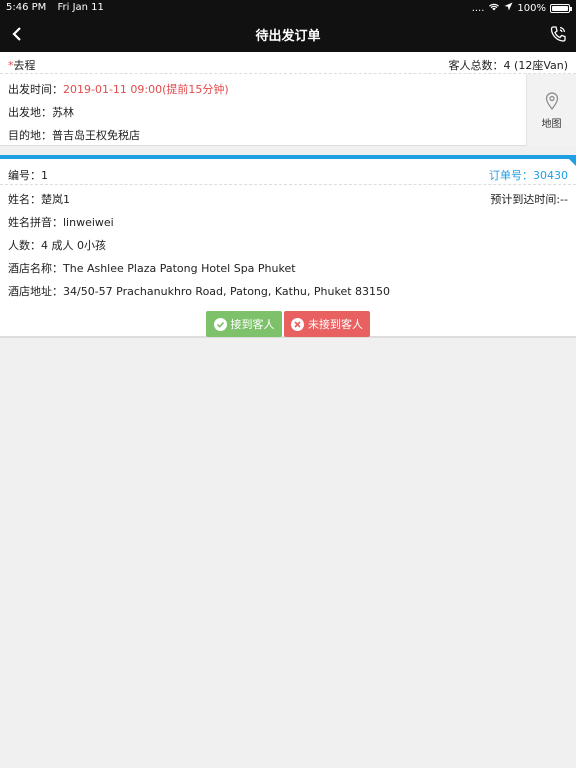 Image resolution: width=576 pixels, height=768 pixels. I want to click on hotel-label: 酒店名称：, so click(35, 268).